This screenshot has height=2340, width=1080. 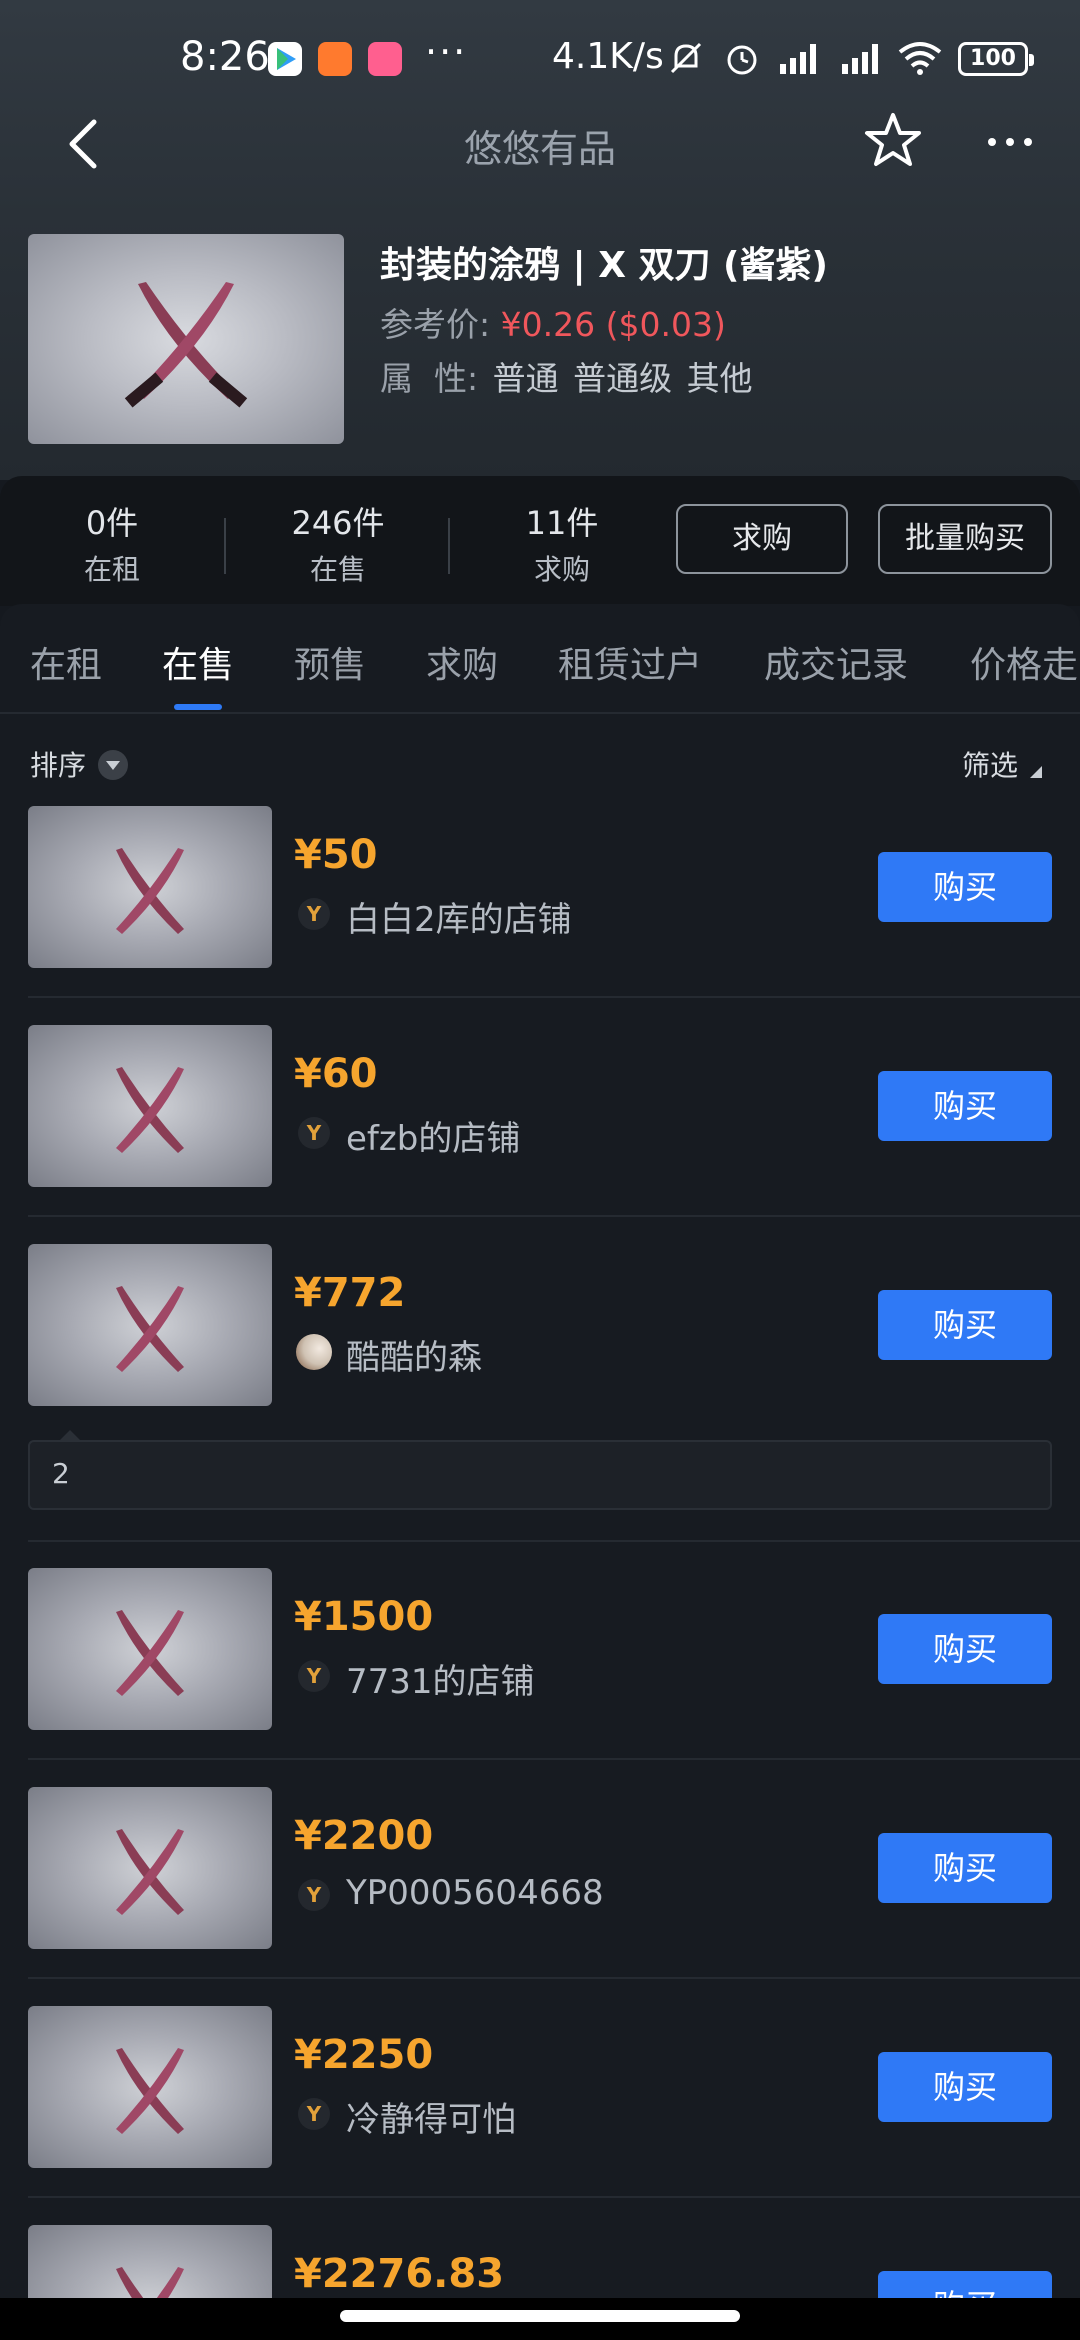 I want to click on attribute-value: 其他, so click(x=719, y=378).